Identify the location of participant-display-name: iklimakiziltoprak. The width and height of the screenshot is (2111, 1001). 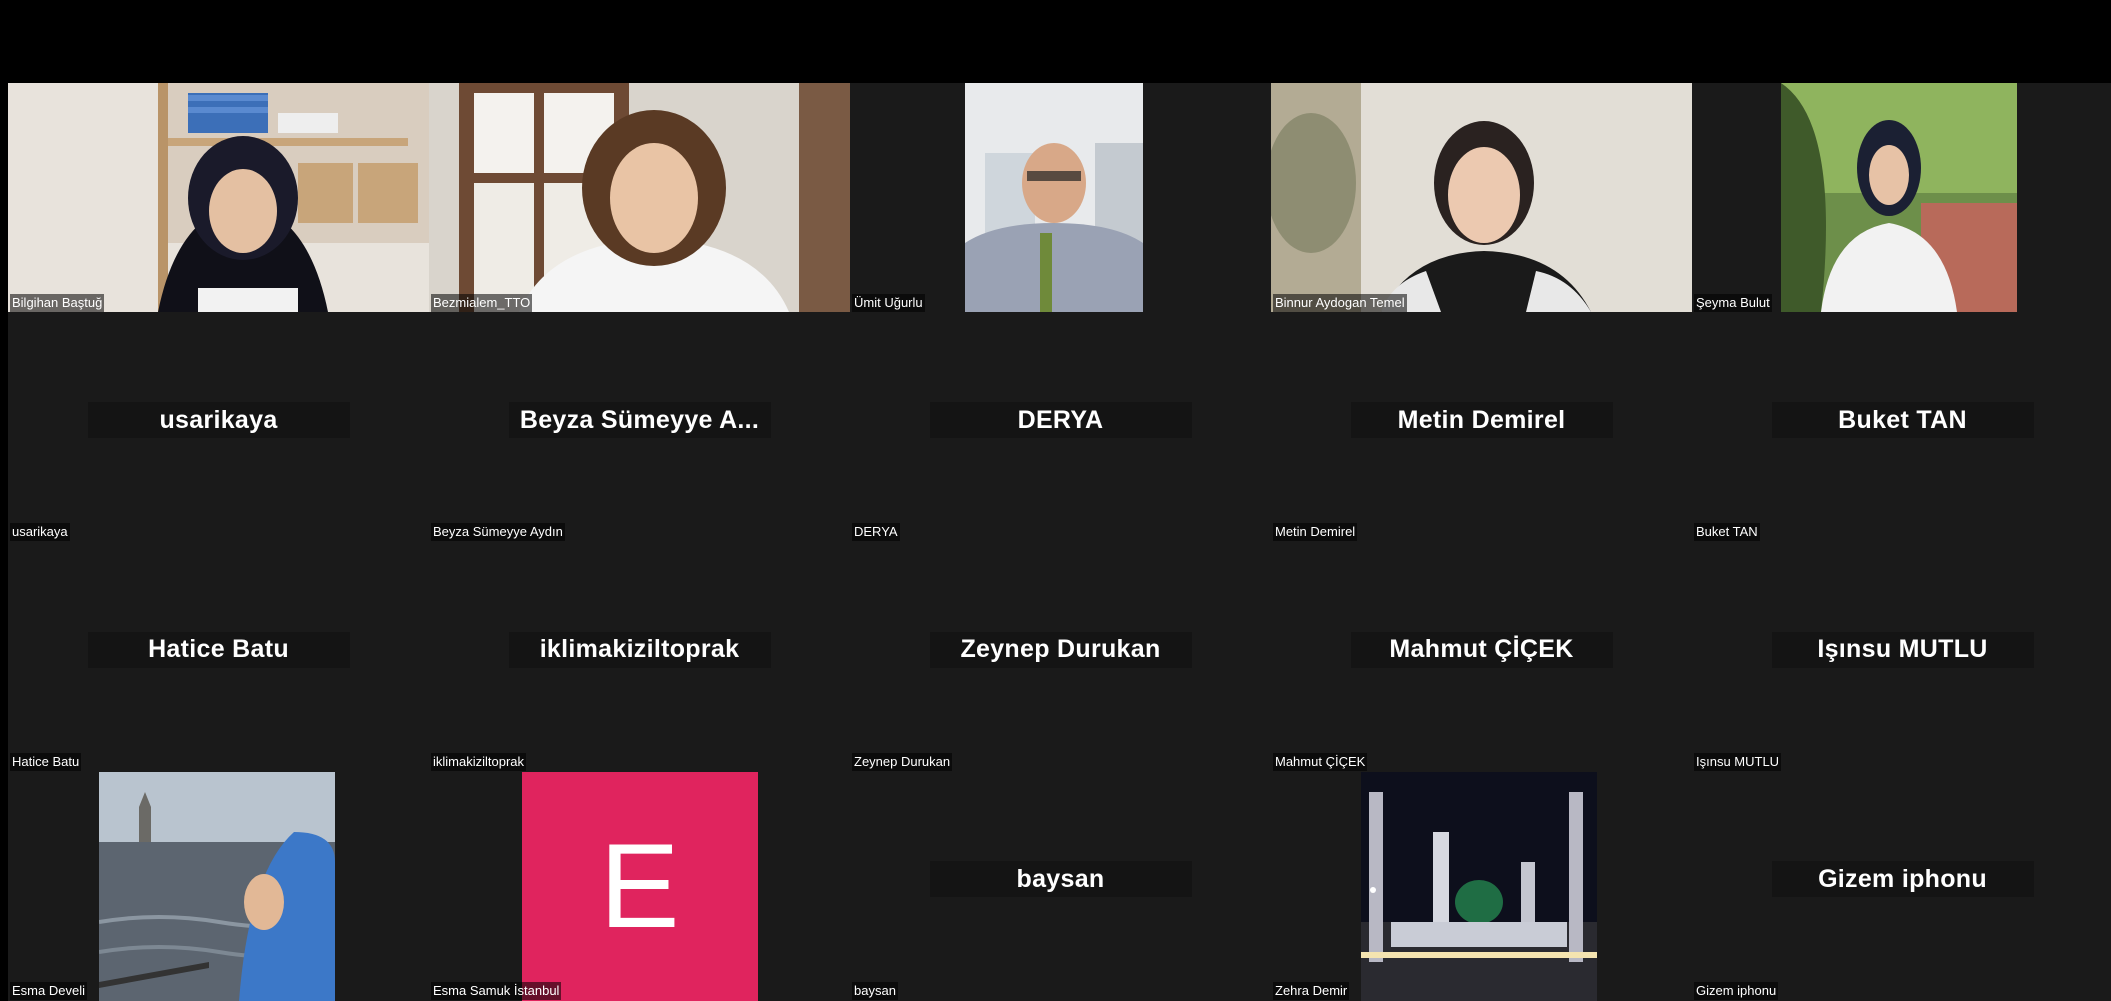
(639, 649).